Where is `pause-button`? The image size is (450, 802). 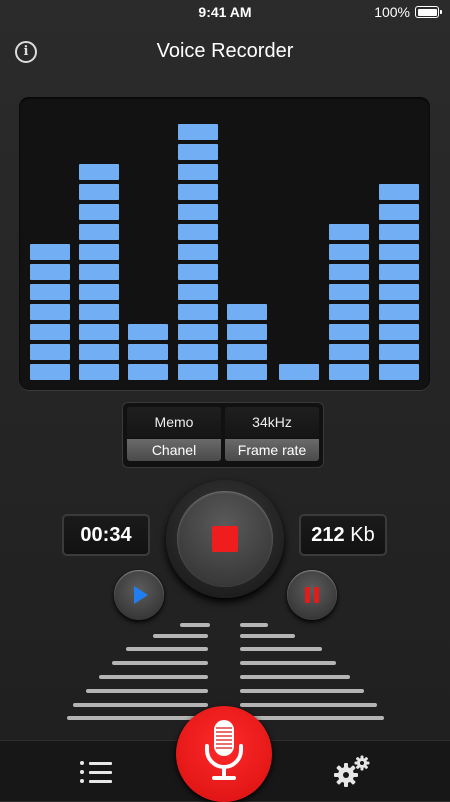
pause-button is located at coordinates (312, 595).